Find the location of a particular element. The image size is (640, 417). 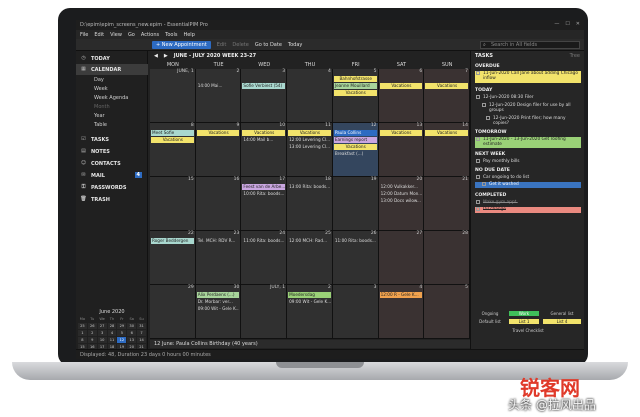

maximize-icon: ☐ is located at coordinates (567, 24).